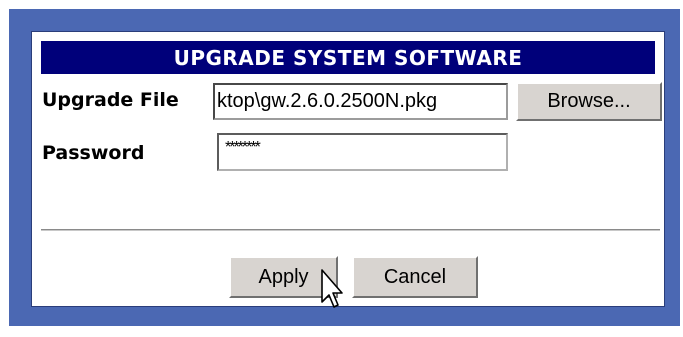  What do you see at coordinates (332, 288) in the screenshot?
I see `arrow-cursor-icon` at bounding box center [332, 288].